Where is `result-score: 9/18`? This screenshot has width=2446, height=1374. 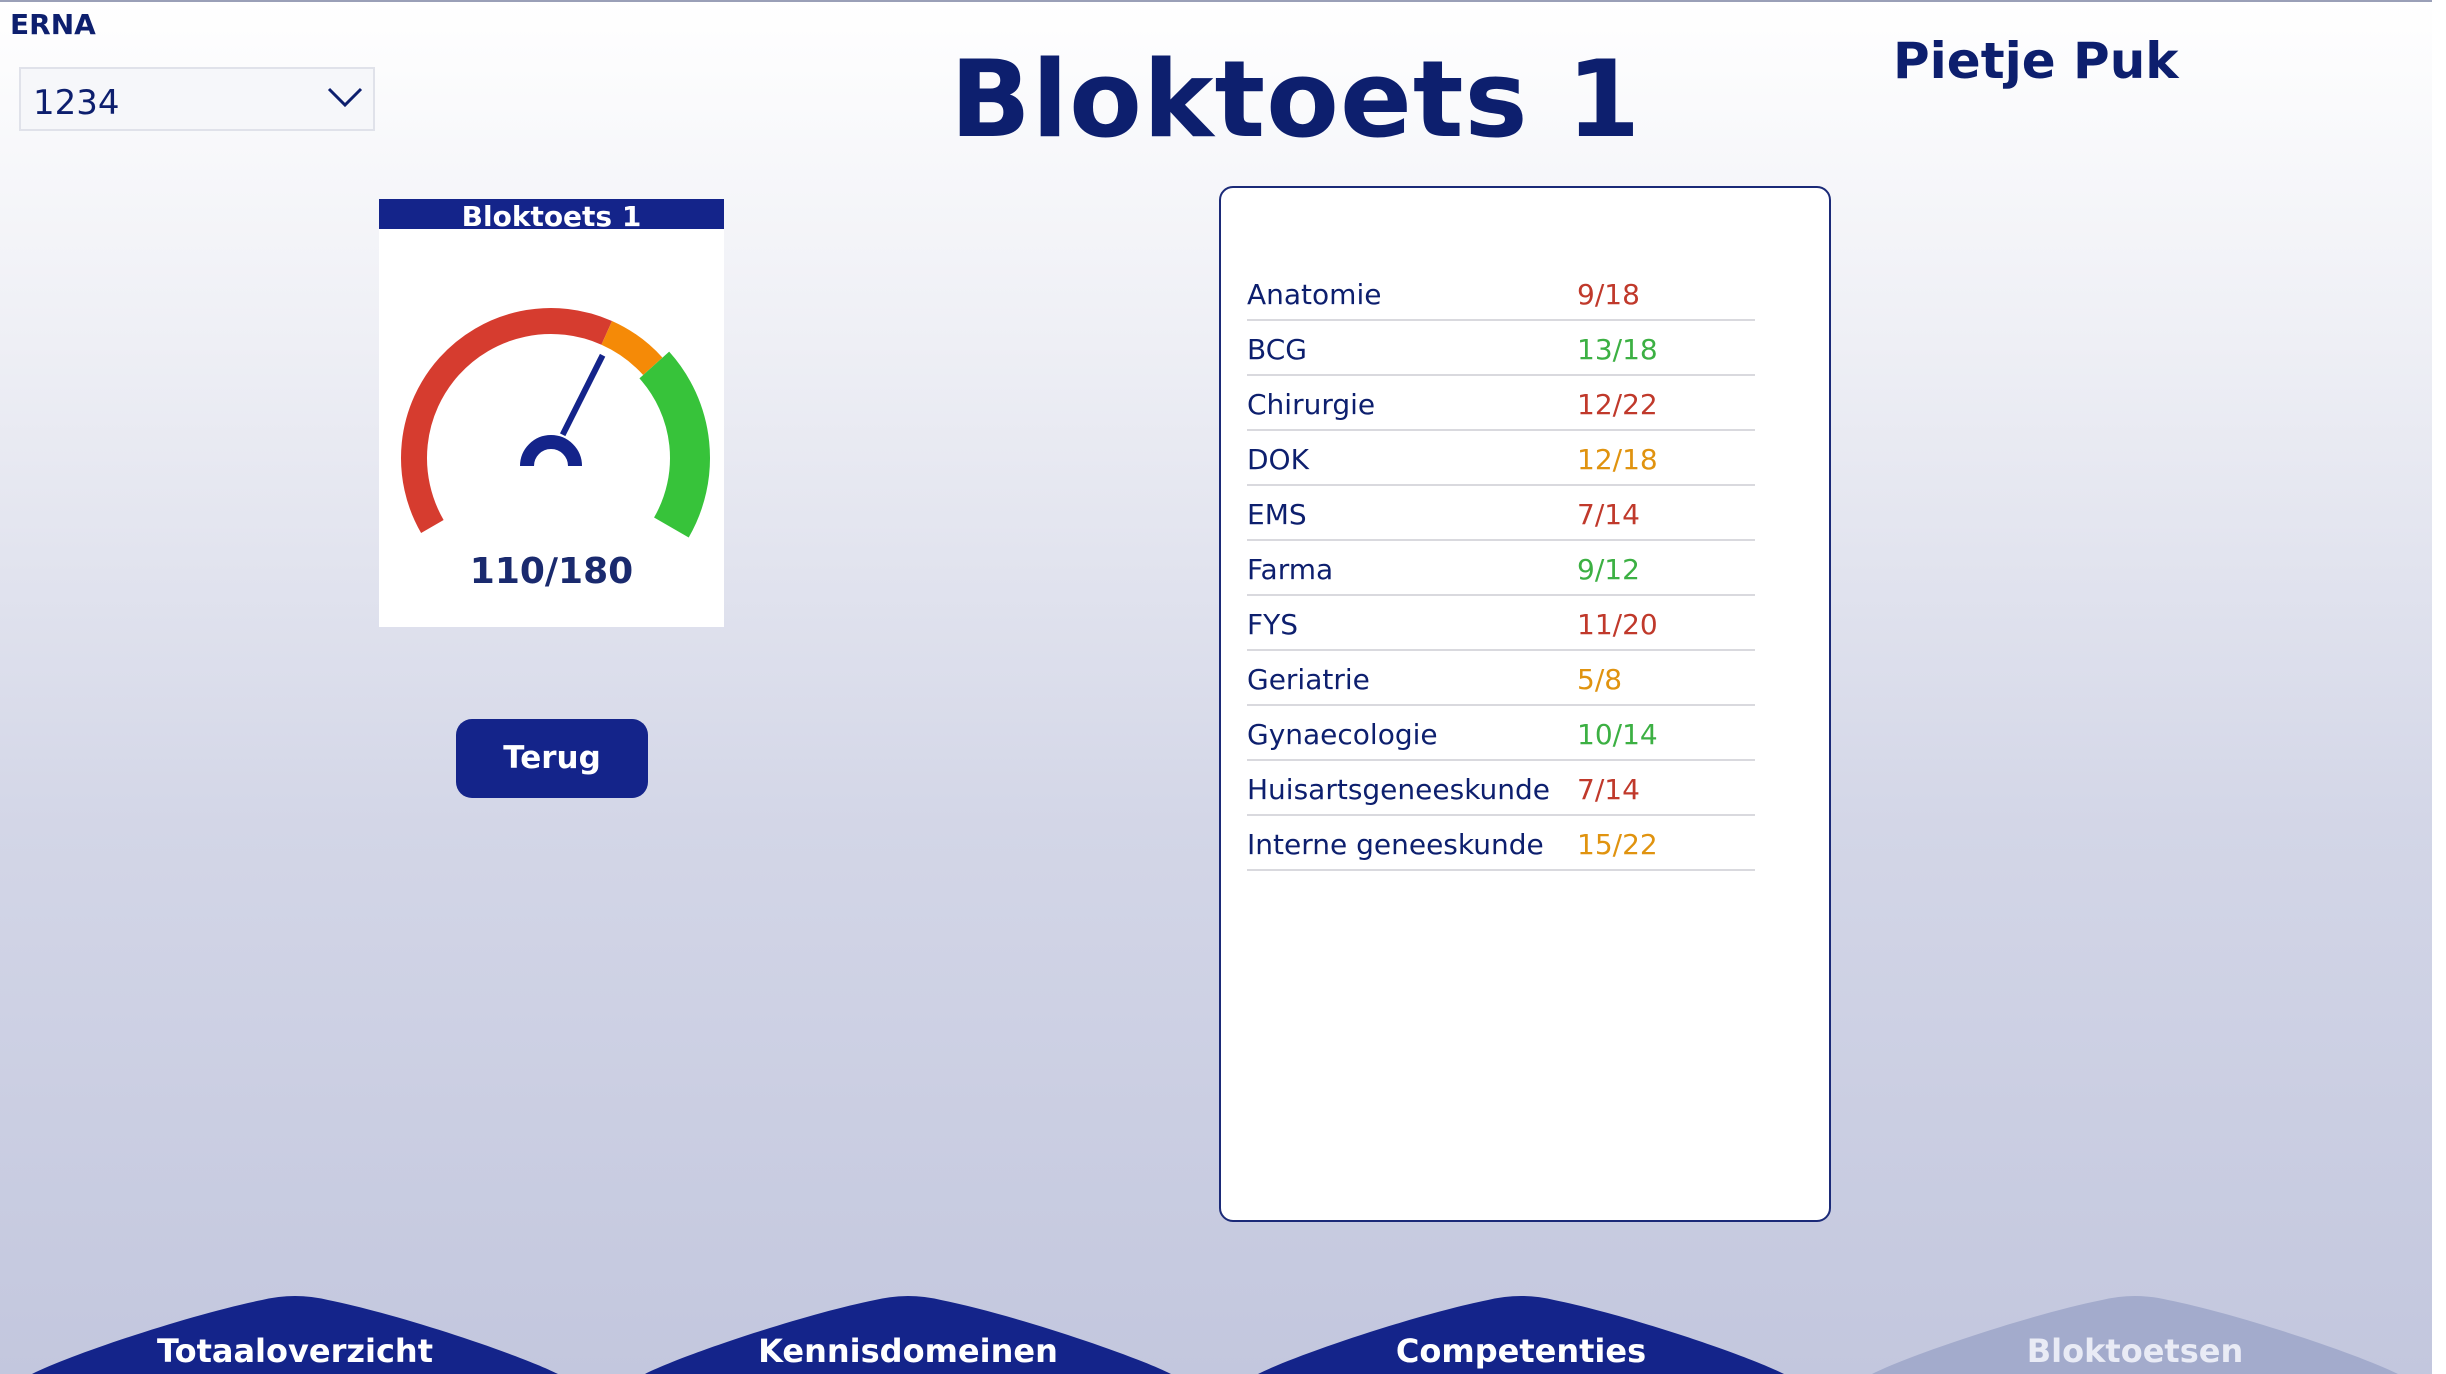 result-score: 9/18 is located at coordinates (1608, 294).